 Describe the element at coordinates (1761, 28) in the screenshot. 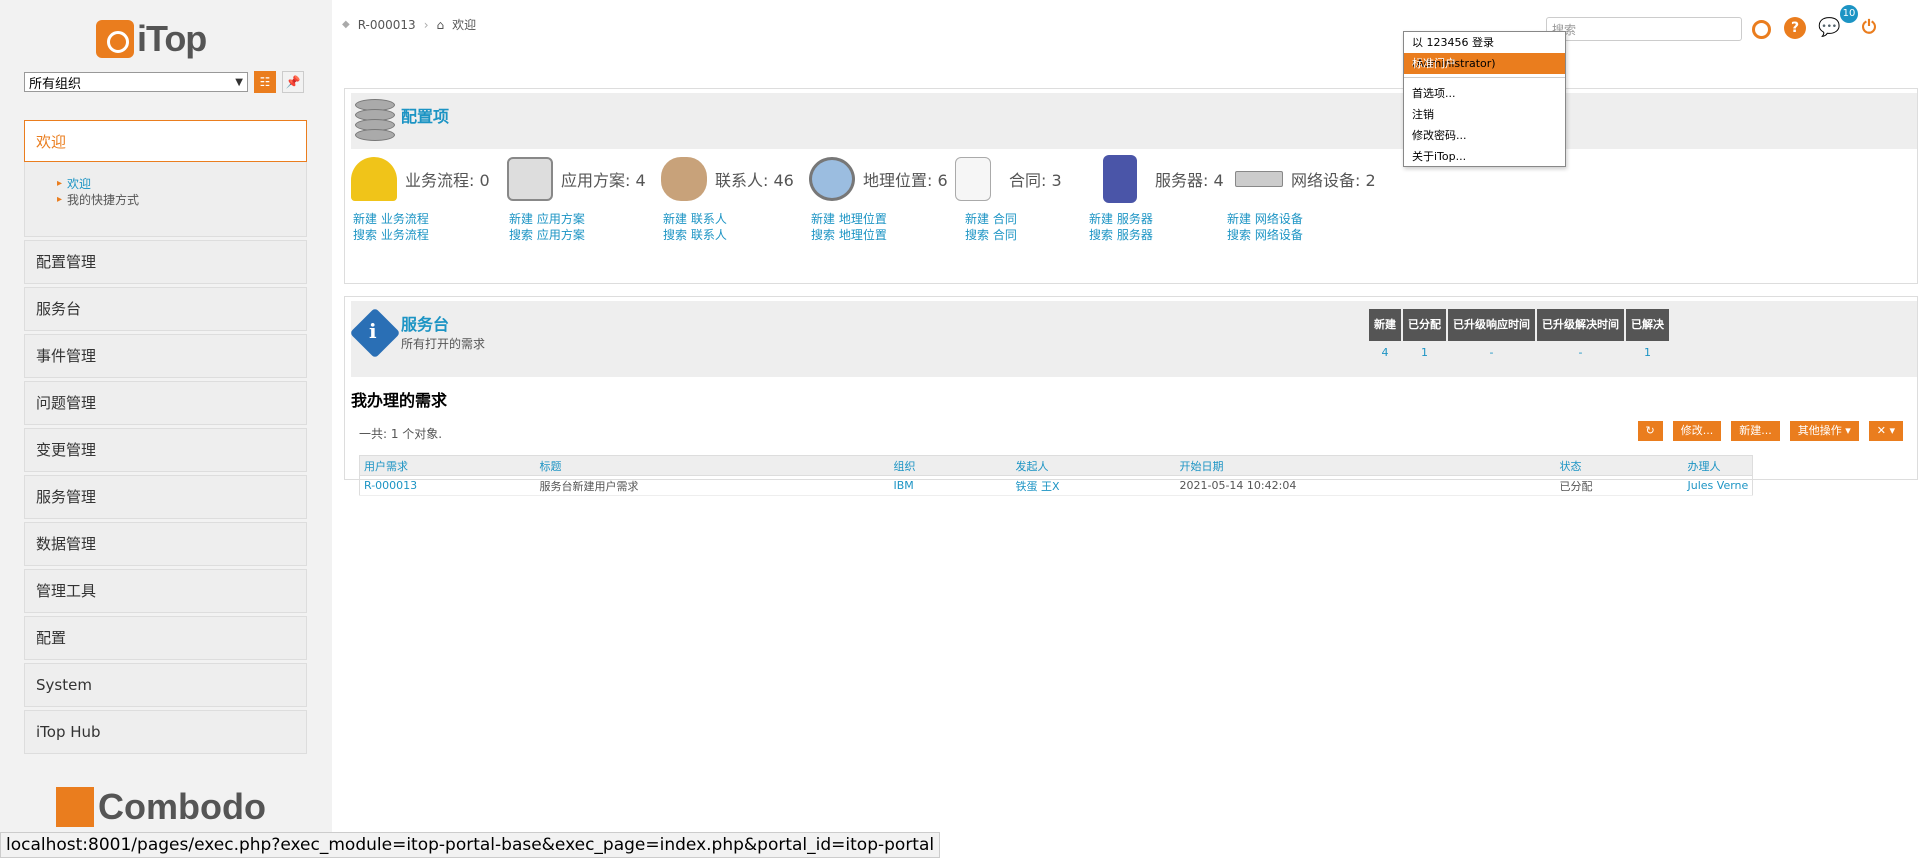

I see `search-icon` at that location.